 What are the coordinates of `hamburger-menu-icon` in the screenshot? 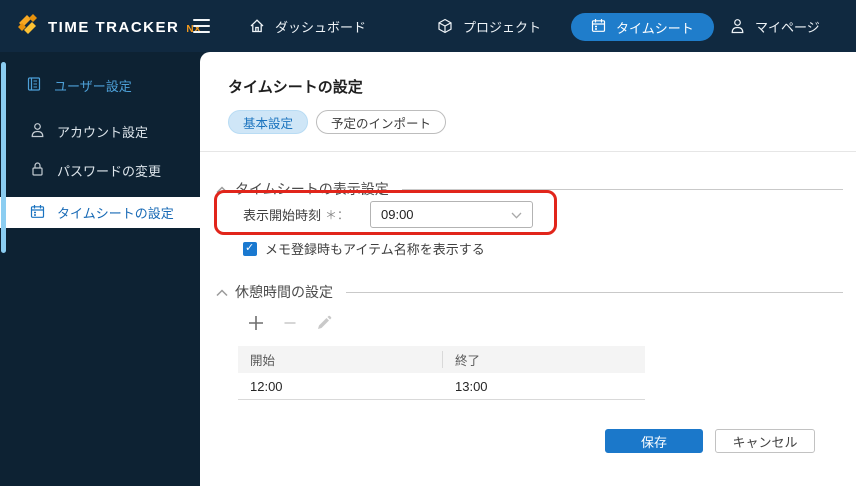 It's located at (201, 26).